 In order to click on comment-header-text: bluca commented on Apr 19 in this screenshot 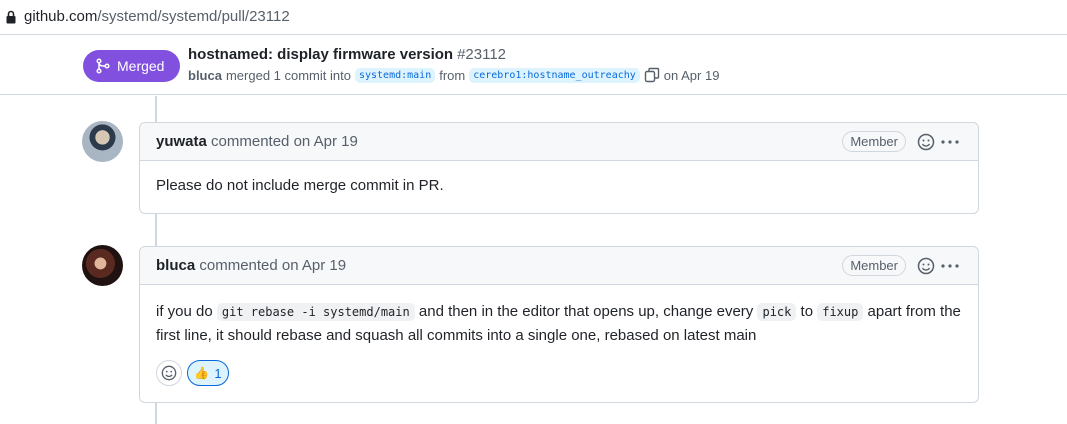, I will do `click(251, 265)`.